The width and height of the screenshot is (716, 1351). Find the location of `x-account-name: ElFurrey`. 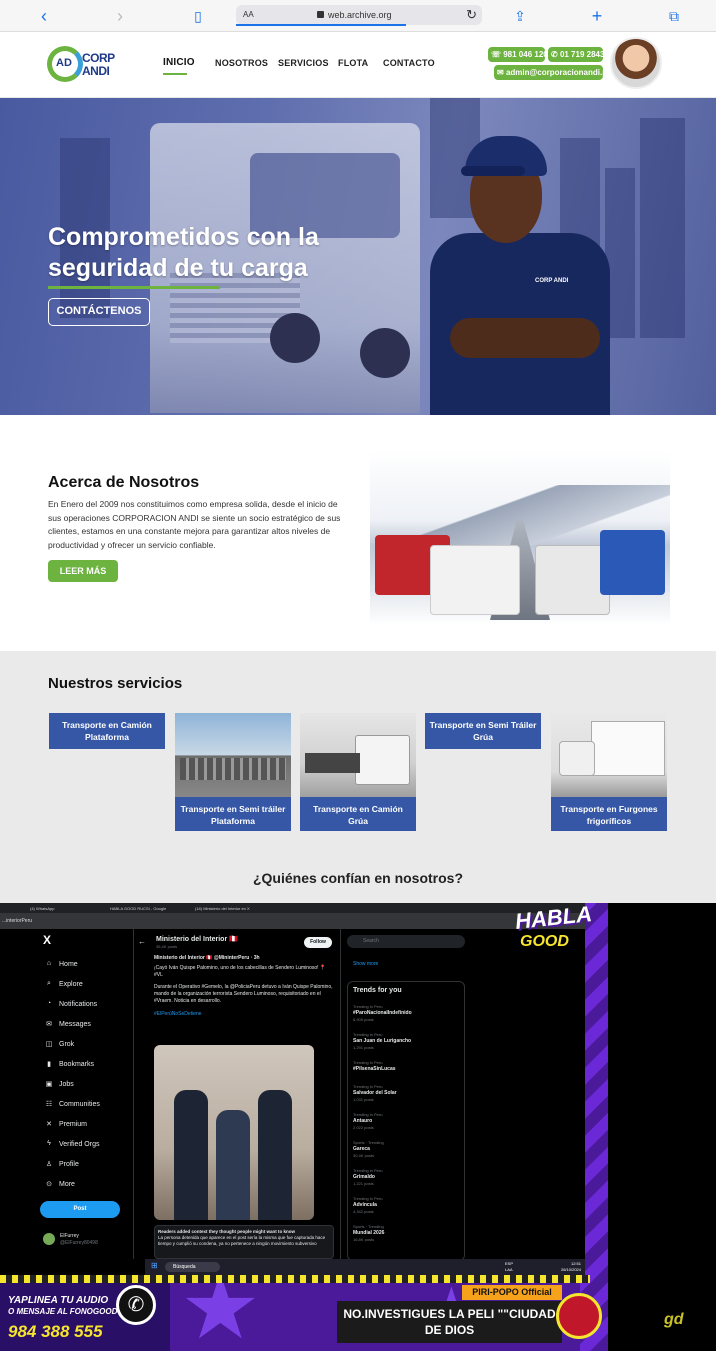

x-account-name: ElFurrey is located at coordinates (69, 1236).